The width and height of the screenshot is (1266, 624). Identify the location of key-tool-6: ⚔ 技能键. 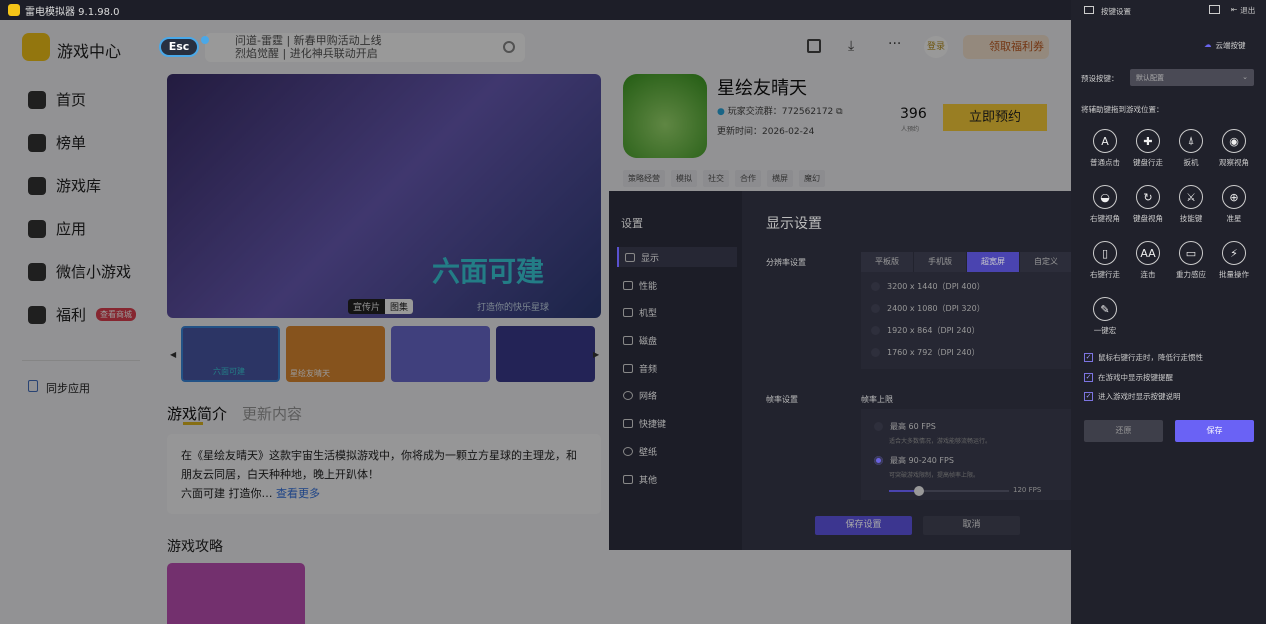
(1191, 204).